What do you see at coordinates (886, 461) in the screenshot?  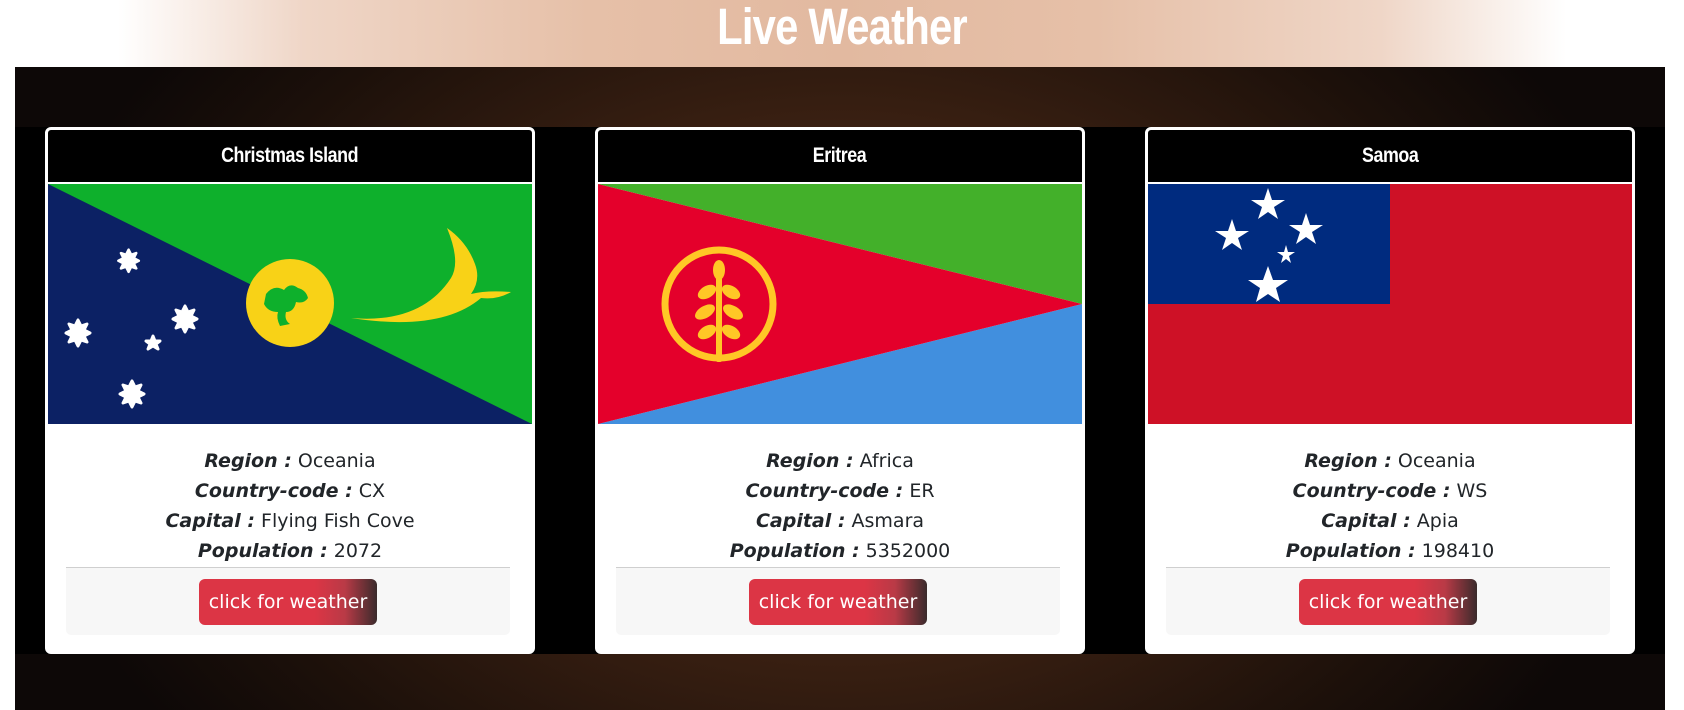 I see `region-value: Africa` at bounding box center [886, 461].